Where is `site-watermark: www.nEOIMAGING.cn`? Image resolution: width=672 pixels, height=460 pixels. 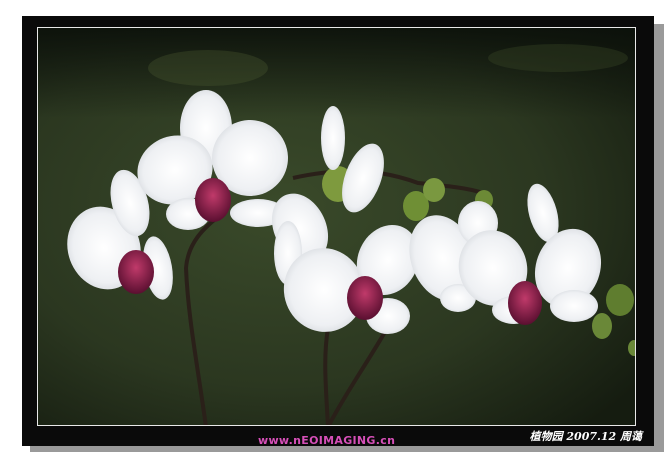
site-watermark: www.nEOIMAGING.cn is located at coordinates (327, 440).